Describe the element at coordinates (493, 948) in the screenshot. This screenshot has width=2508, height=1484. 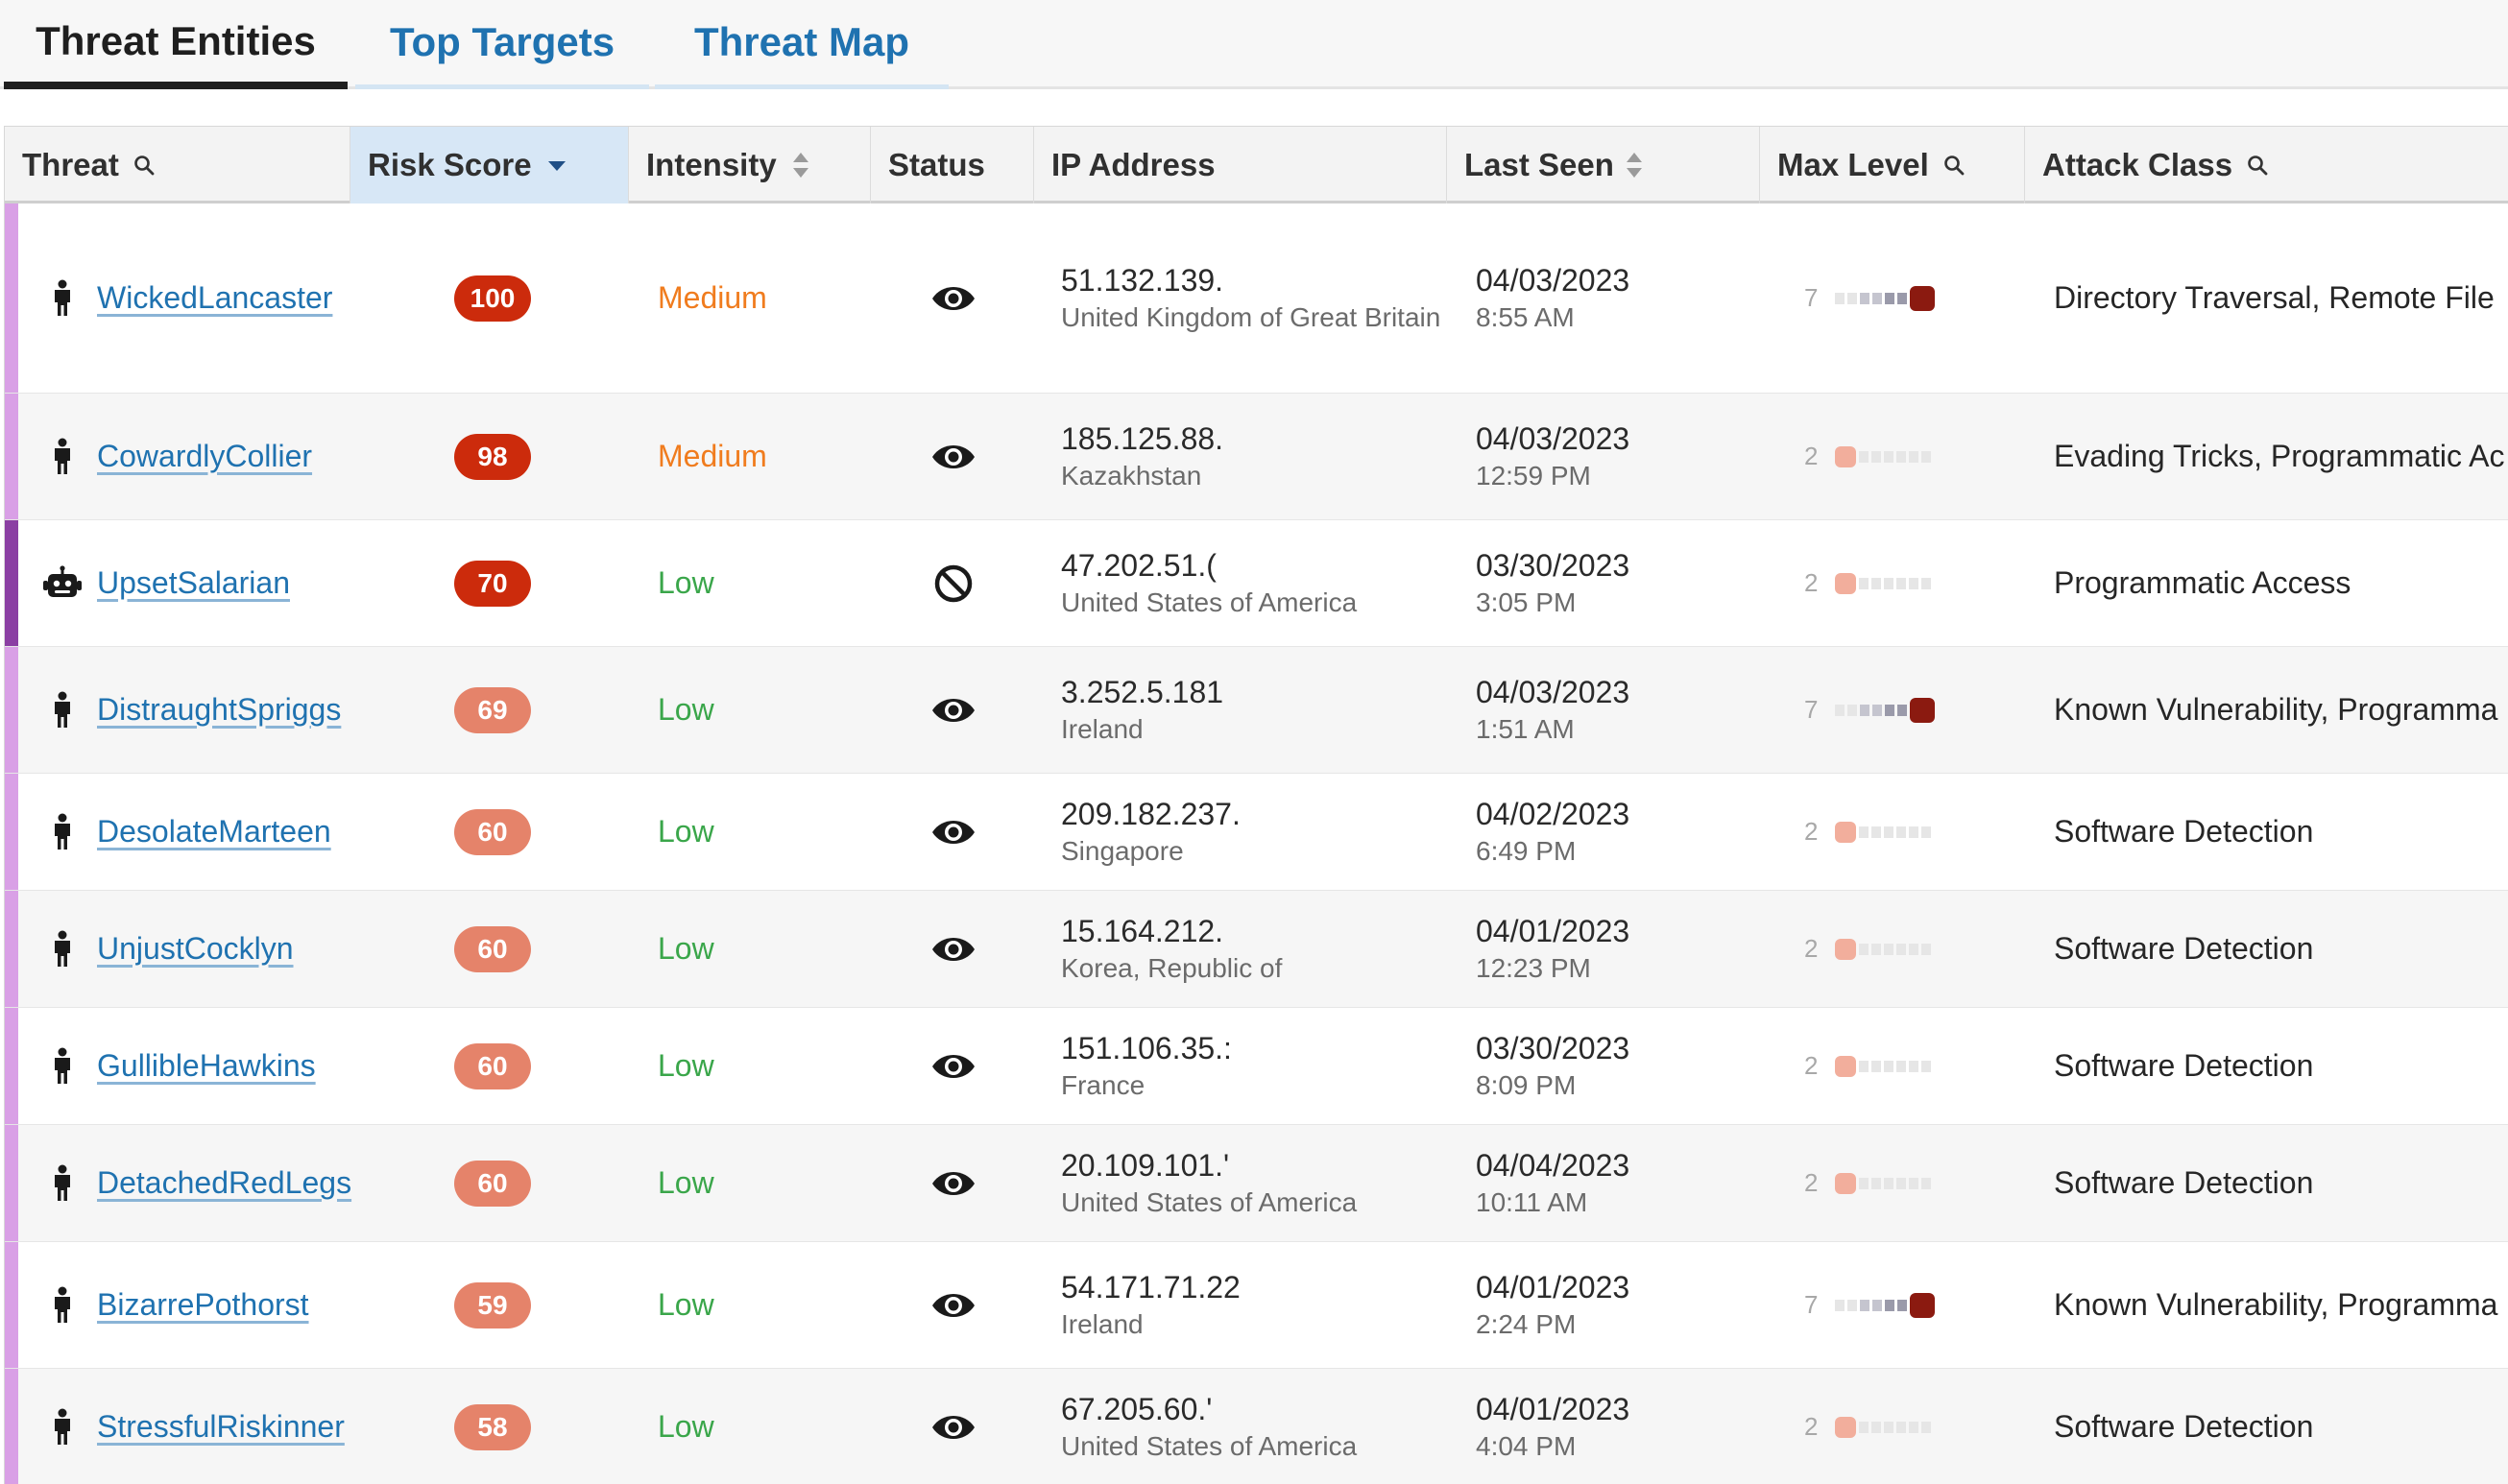
I see `risk-score-badge: 60` at that location.